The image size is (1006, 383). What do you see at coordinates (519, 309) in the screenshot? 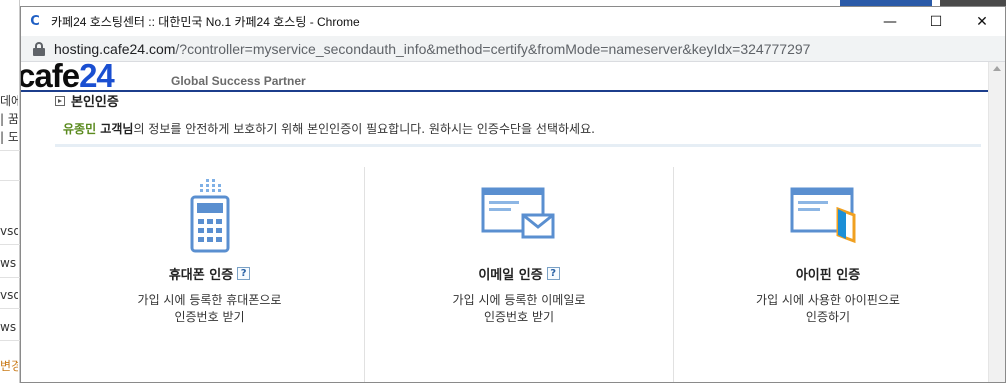
I see `method-description: 가입 시에 등록한 이메일로 인증번호 받기` at bounding box center [519, 309].